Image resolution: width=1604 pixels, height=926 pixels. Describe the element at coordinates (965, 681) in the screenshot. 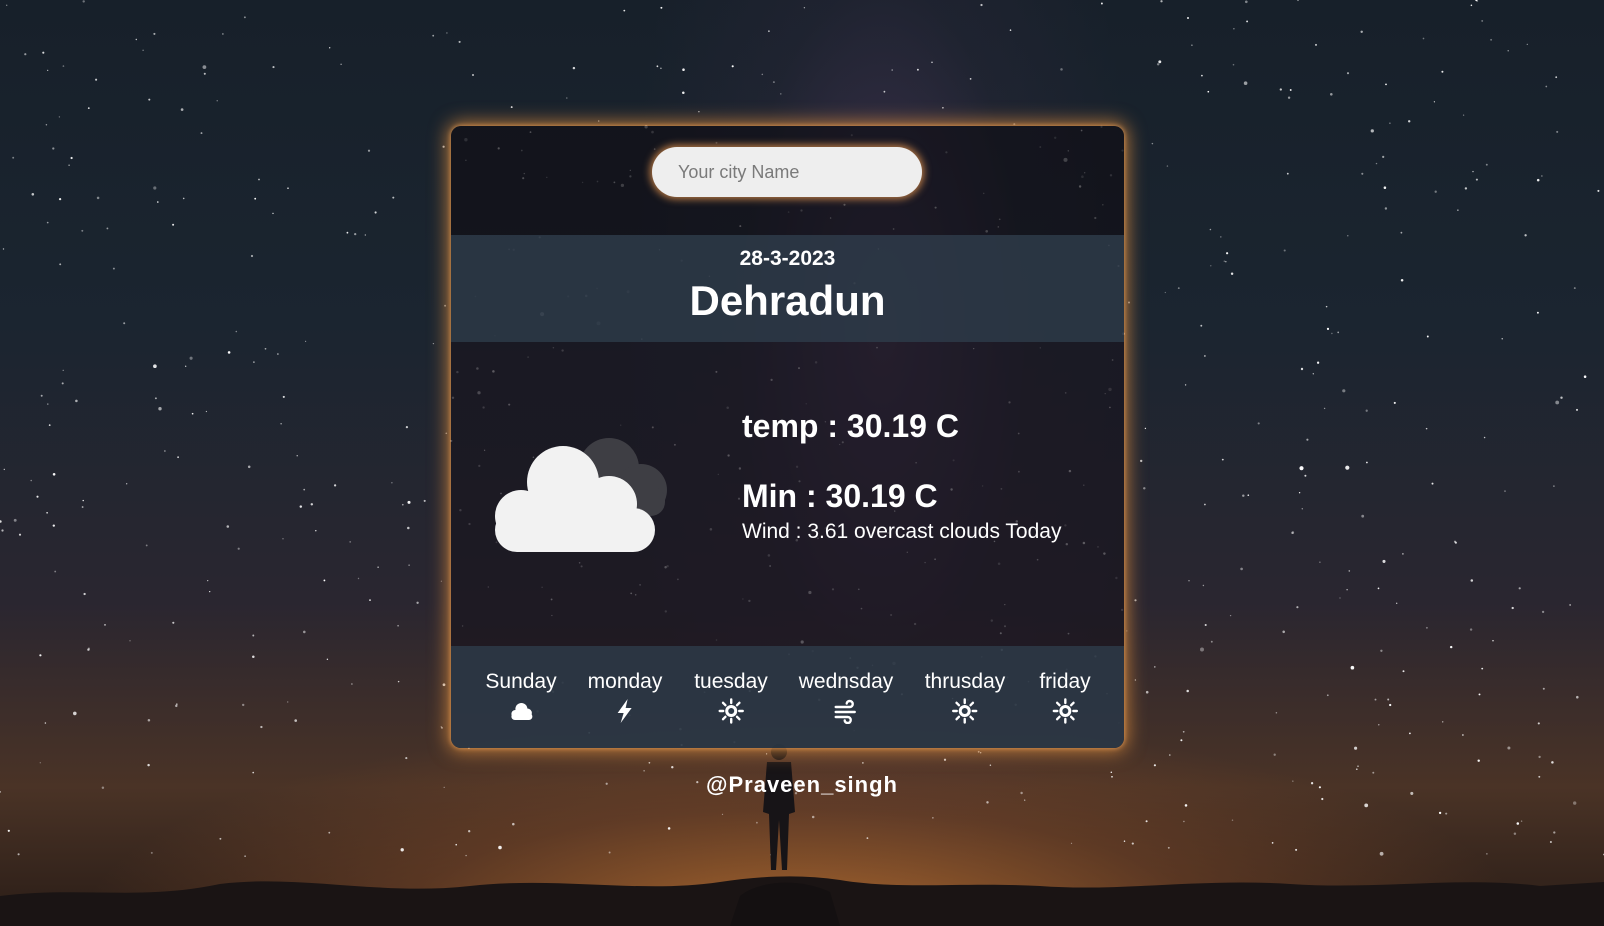

I see `forecast-day-label: thrusday` at that location.